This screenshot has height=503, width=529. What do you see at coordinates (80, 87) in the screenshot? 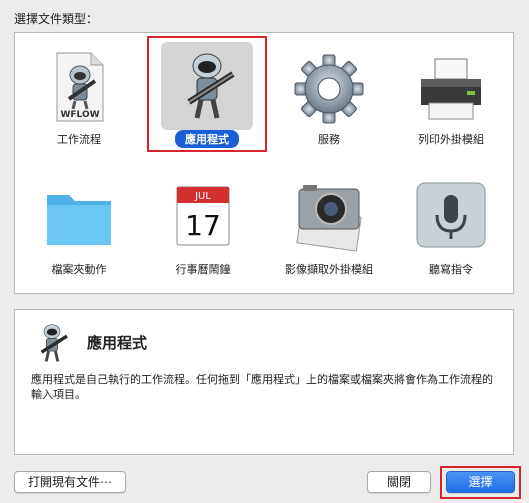
I see `workflow-file-icon: WFLOW` at bounding box center [80, 87].